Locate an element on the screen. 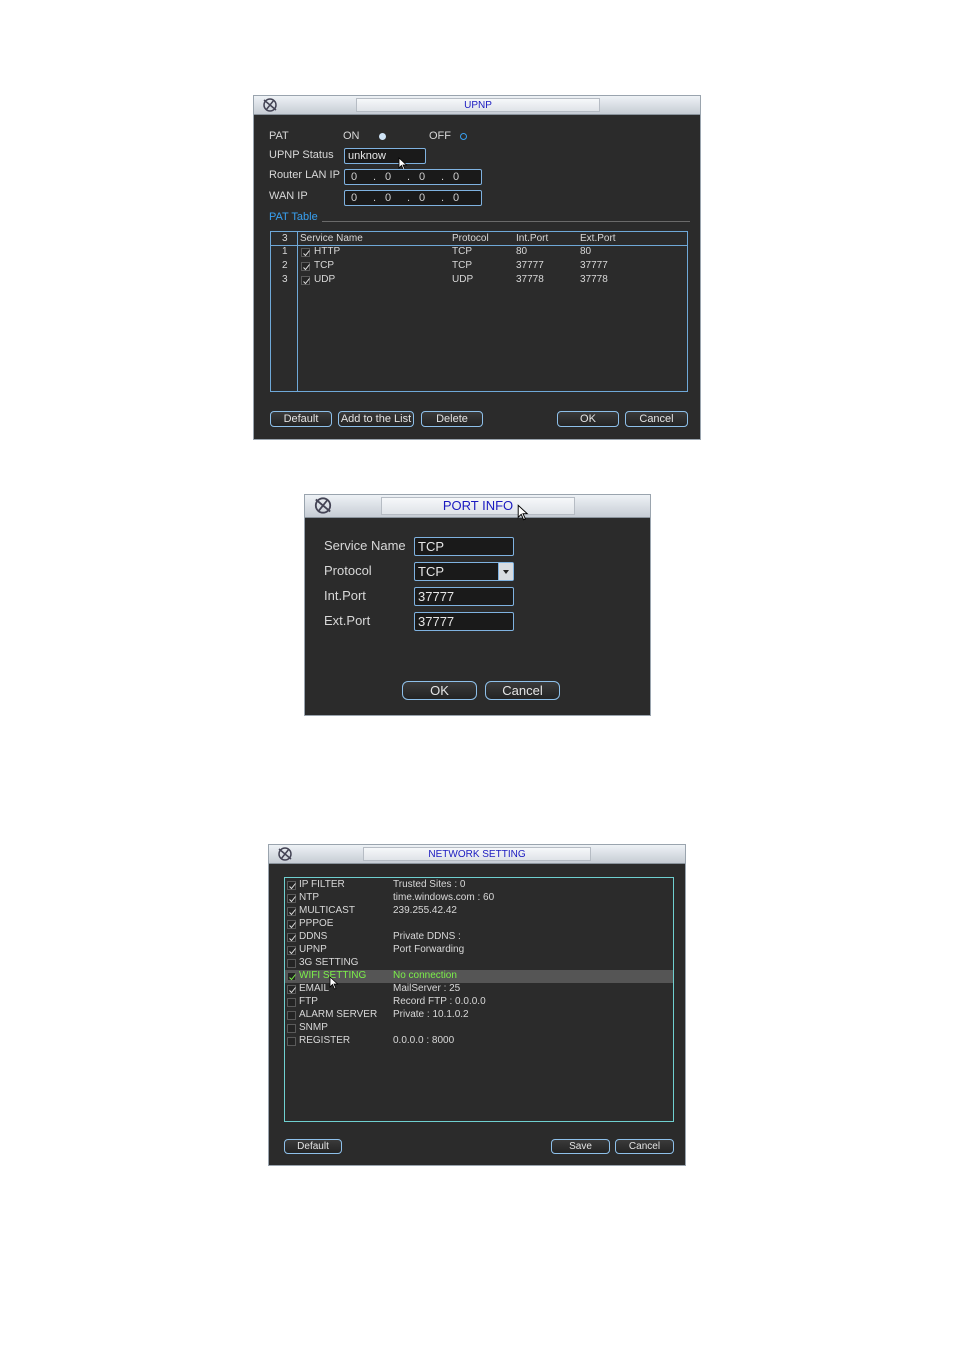 The height and width of the screenshot is (1350, 954). setting-value: Record FTP : 0.0.0.0 is located at coordinates (439, 1001).